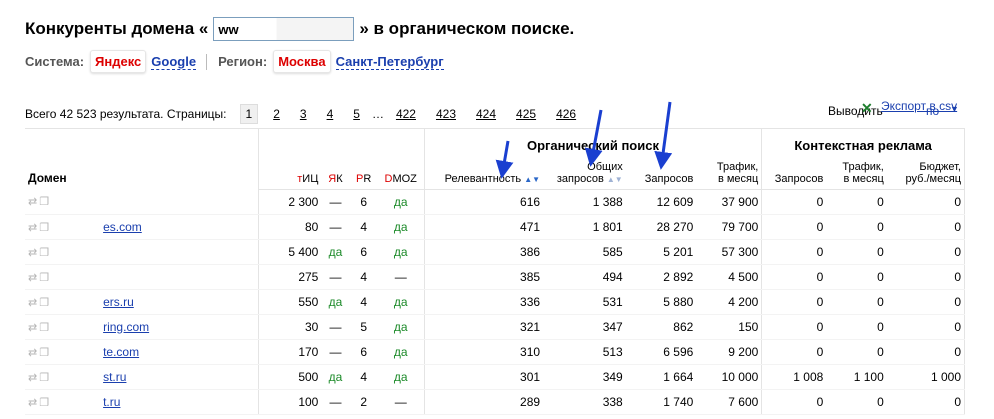 The image size is (994, 419). I want to click on sort-desc-icon: ▲▼, so click(532, 179).